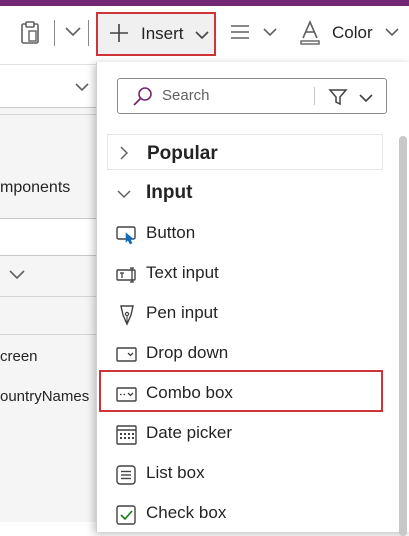  I want to click on insert-label: Insert, so click(162, 33).